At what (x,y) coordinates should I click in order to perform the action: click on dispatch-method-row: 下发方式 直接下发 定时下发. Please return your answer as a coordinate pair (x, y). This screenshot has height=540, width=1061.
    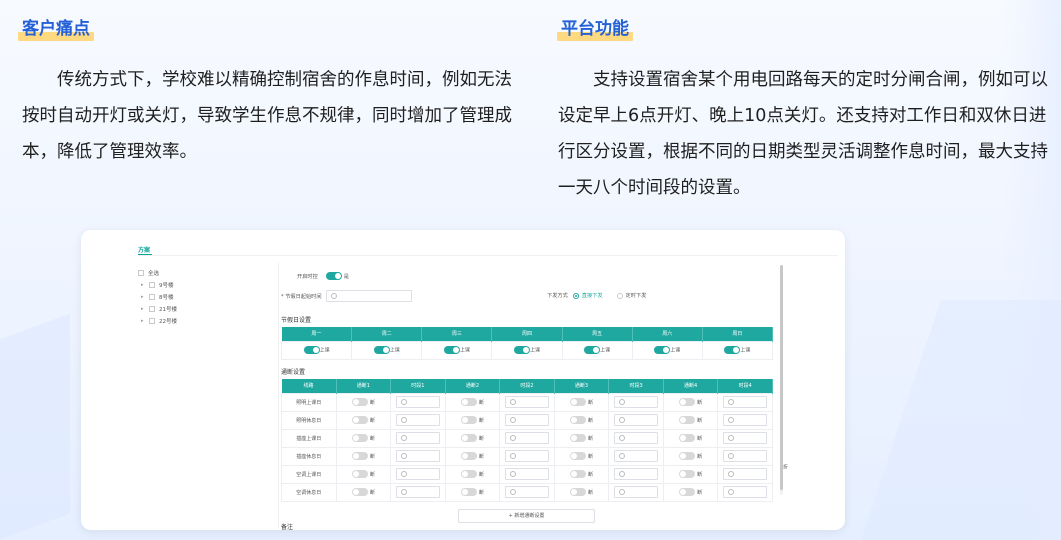
    Looking at the image, I should click on (596, 295).